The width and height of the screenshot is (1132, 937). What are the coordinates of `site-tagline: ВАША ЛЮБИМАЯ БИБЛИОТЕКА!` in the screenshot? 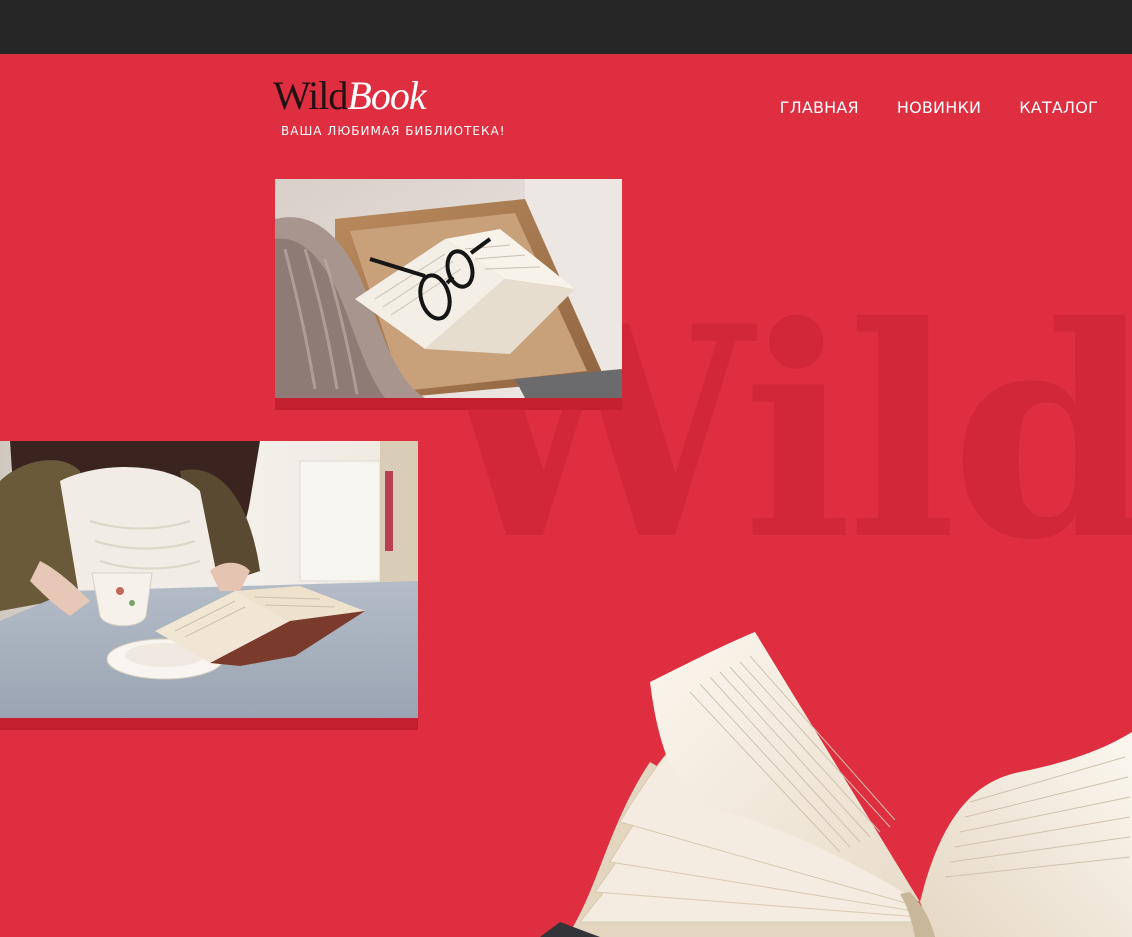 It's located at (393, 131).